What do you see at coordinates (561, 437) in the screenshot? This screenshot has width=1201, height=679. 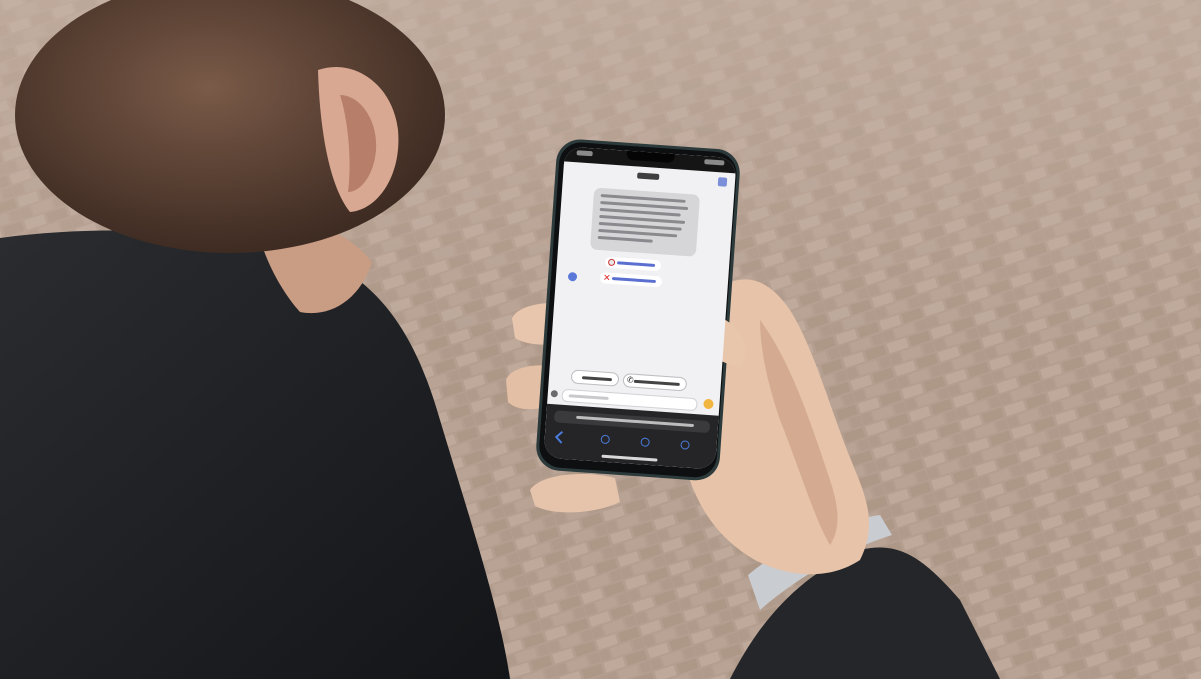 I see `back-icon` at bounding box center [561, 437].